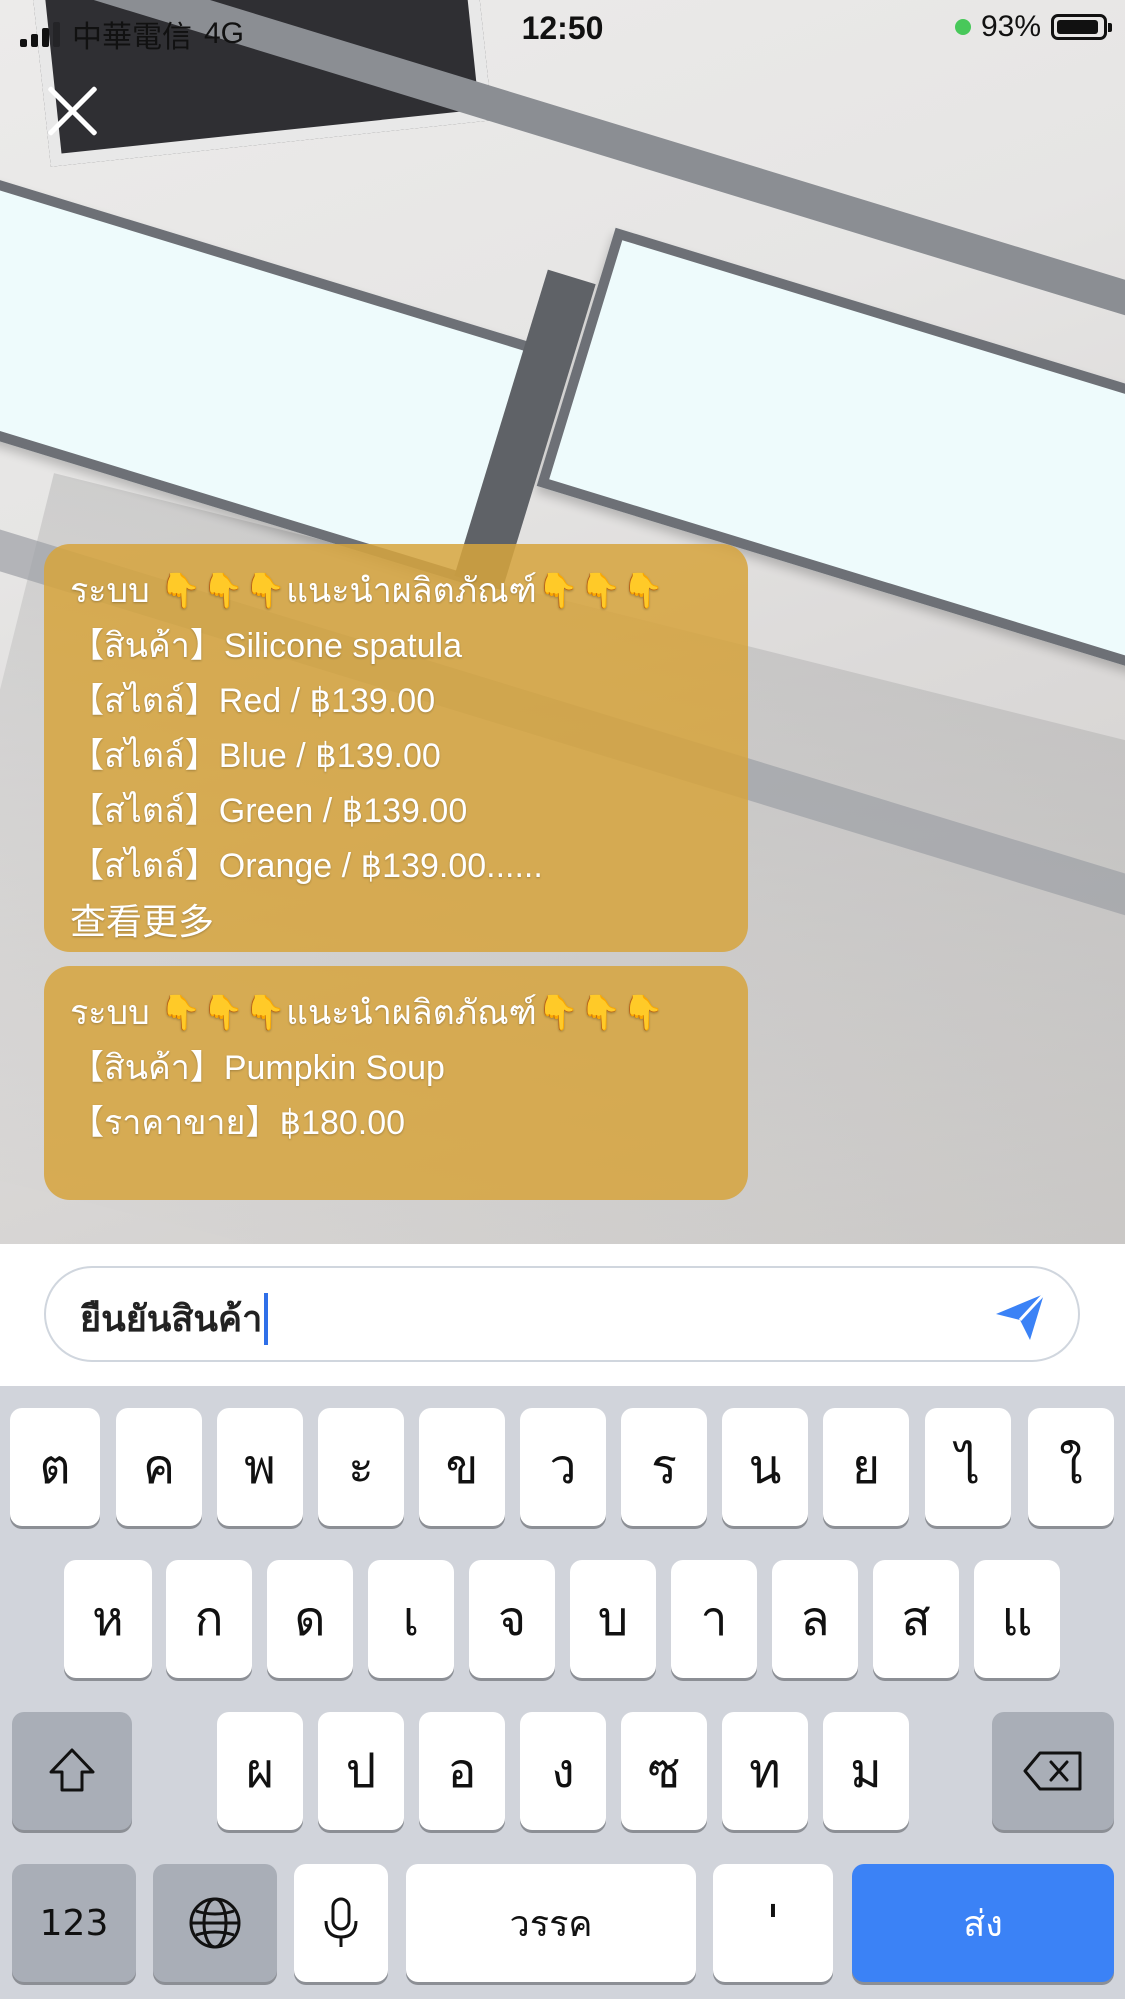 This screenshot has height=1999, width=1125. Describe the element at coordinates (1081, 27) in the screenshot. I see `battery-icon` at that location.